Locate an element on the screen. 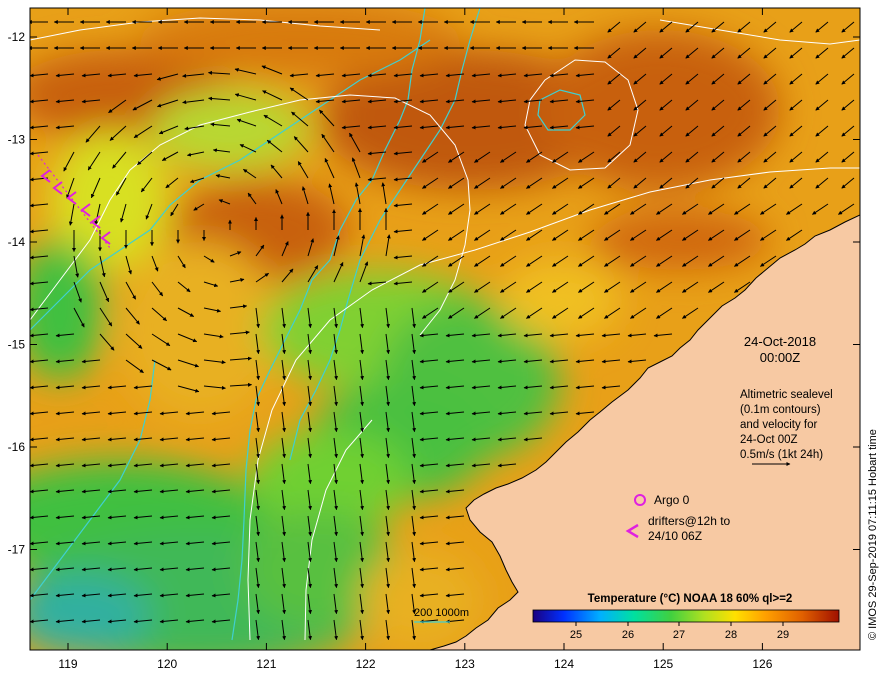 This screenshot has height=685, width=880. lat-tick-label: -16 is located at coordinates (17, 447).